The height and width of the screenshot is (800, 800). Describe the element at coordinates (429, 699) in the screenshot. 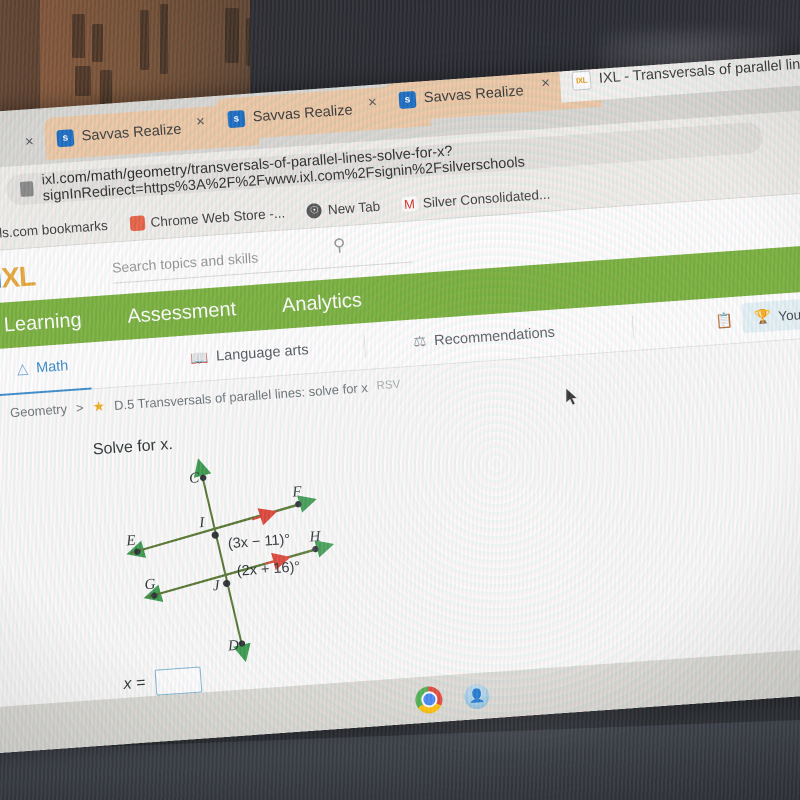

I see `chrome-icon` at that location.